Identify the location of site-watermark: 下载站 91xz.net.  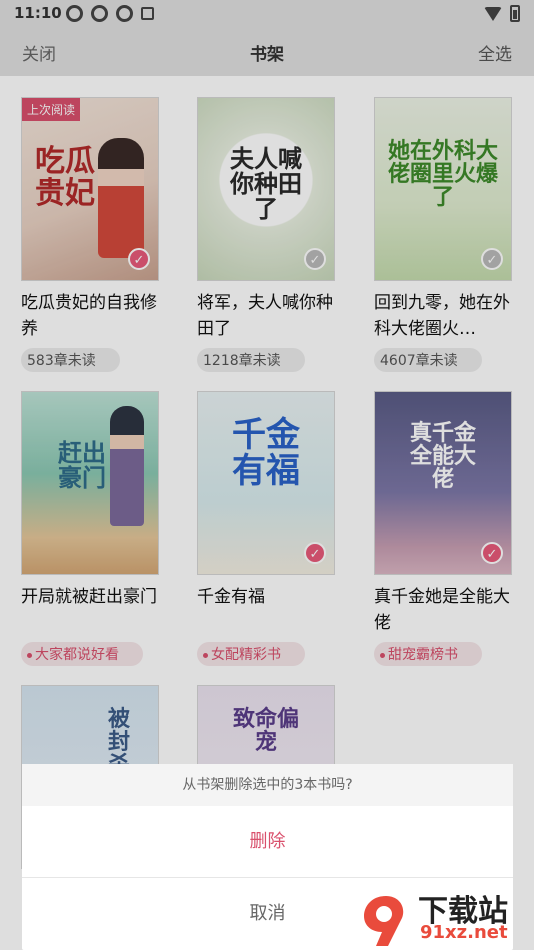
(444, 917).